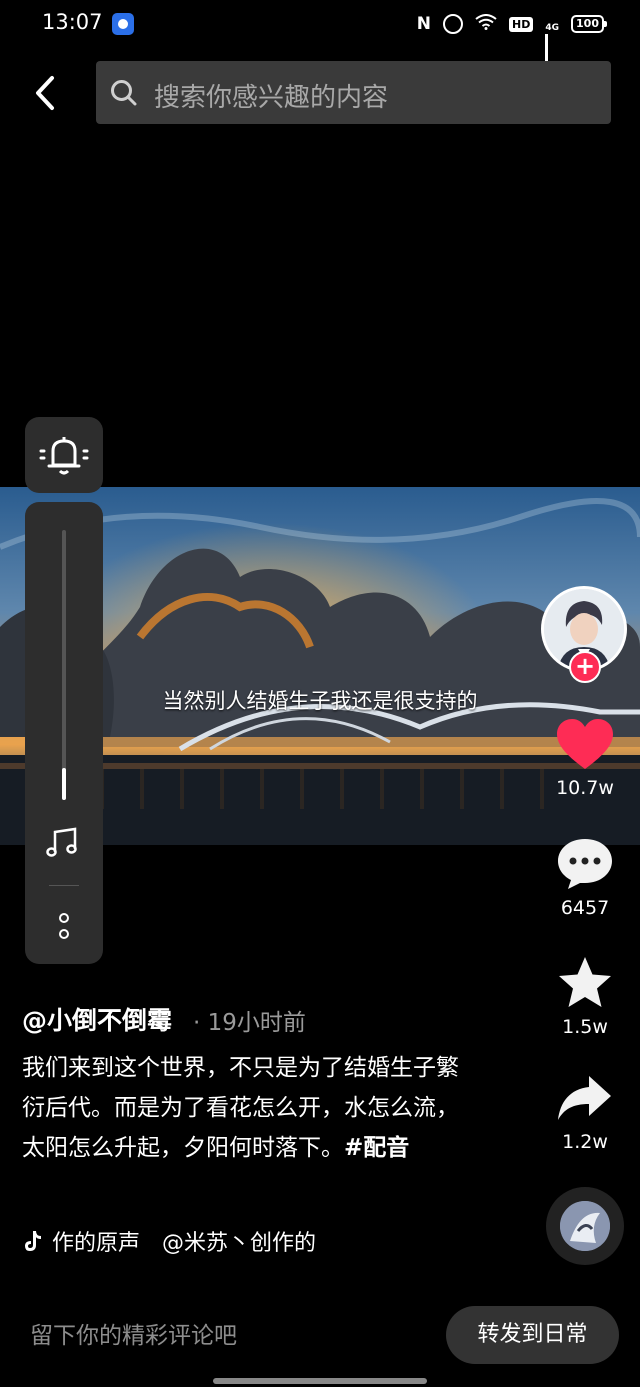 Image resolution: width=640 pixels, height=1387 pixels. What do you see at coordinates (453, 24) in the screenshot?
I see `alarm-icon` at bounding box center [453, 24].